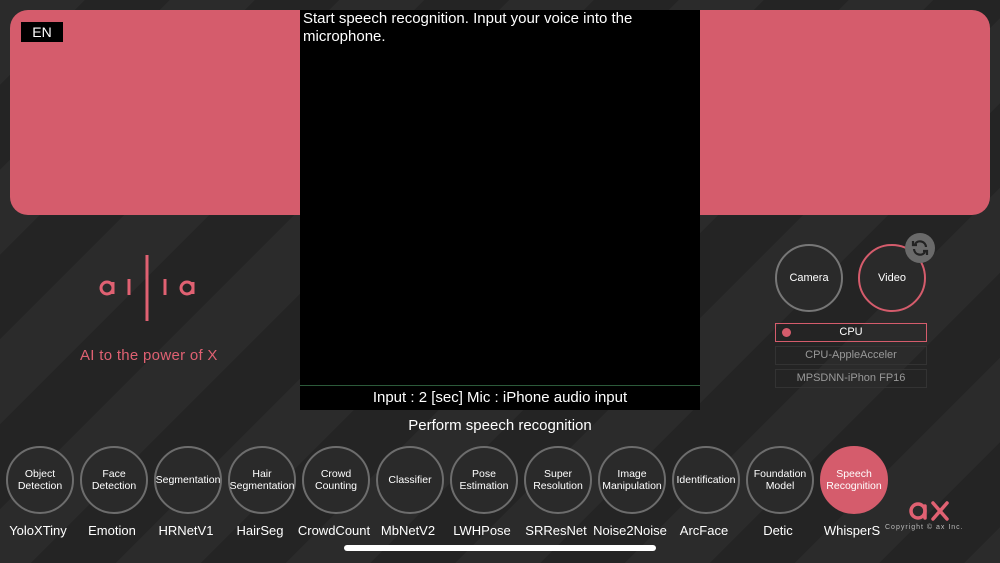 The width and height of the screenshot is (1000, 563). What do you see at coordinates (809, 278) in the screenshot?
I see `camera-button: Camera` at bounding box center [809, 278].